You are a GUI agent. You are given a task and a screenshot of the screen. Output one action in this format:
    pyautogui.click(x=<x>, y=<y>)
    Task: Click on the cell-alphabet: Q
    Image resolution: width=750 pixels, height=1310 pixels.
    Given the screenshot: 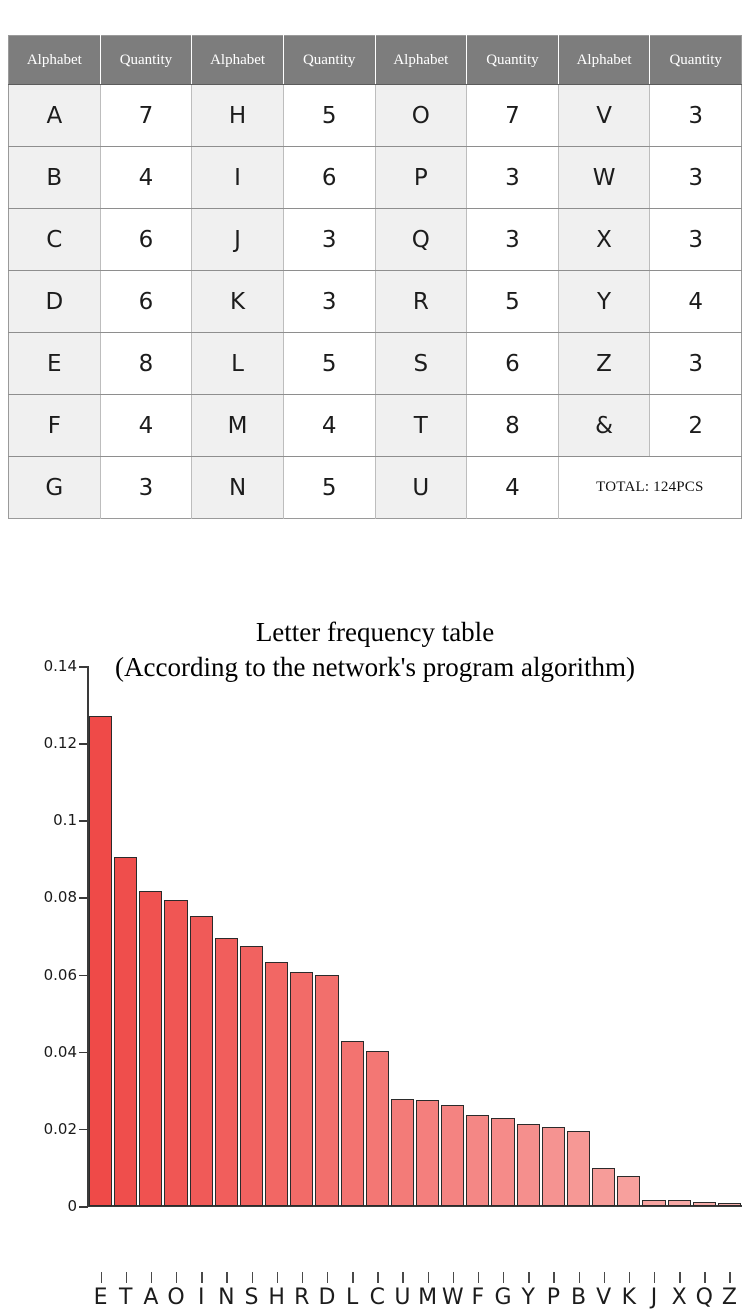 What is the action you would take?
    pyautogui.click(x=421, y=239)
    